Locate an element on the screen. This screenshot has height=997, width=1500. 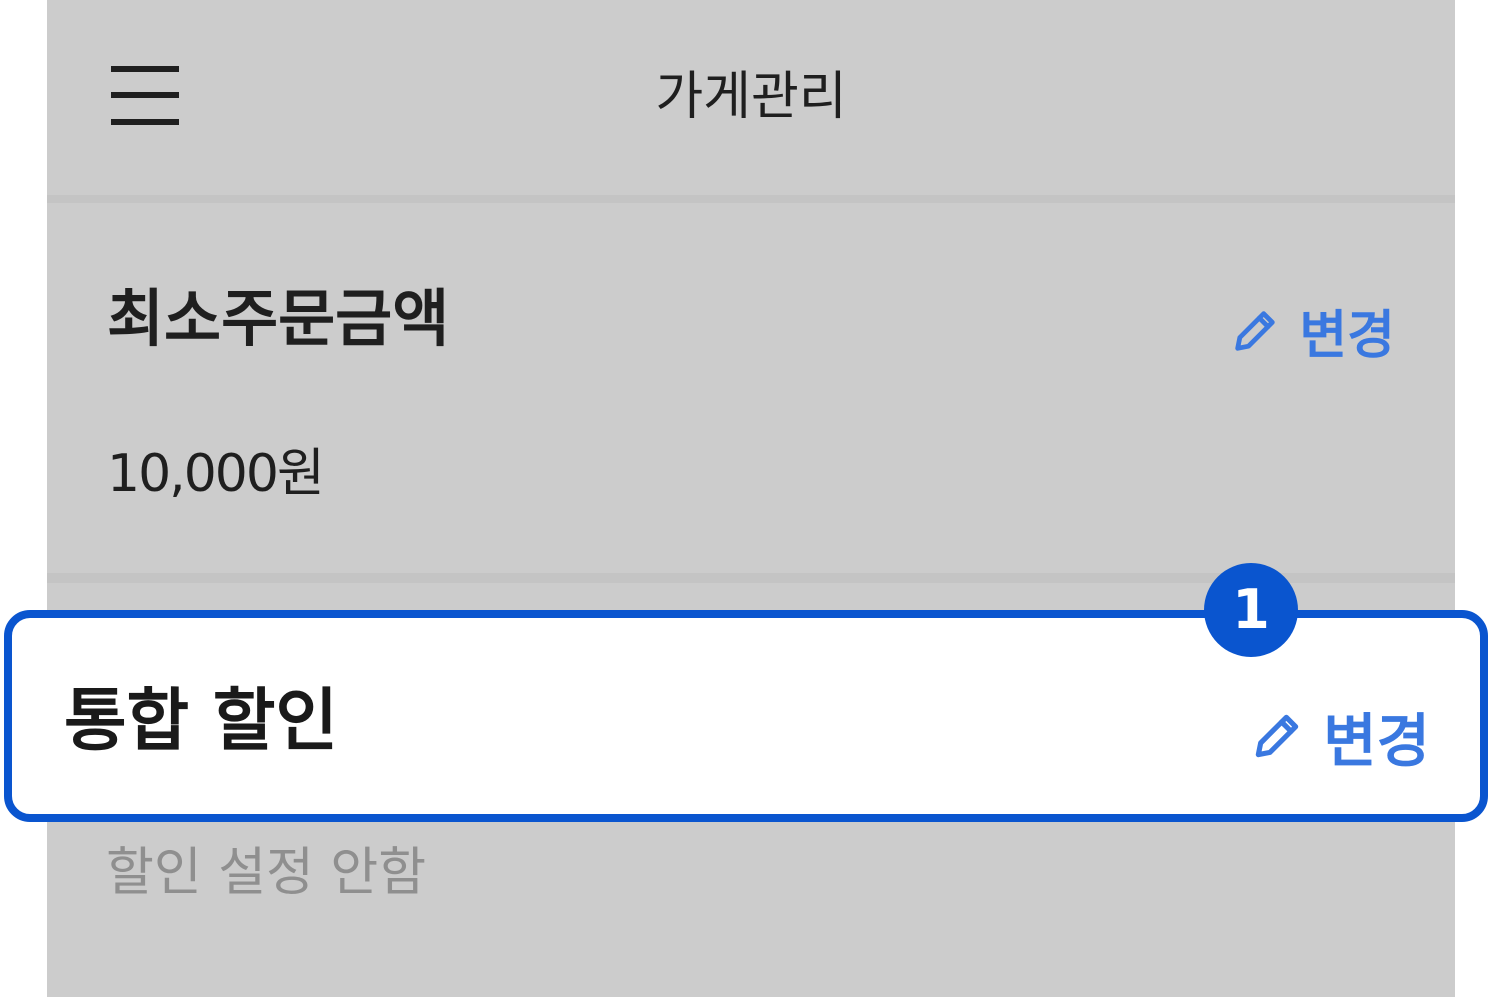
min-order-edit-label: 변경 is located at coordinates (1347, 336).